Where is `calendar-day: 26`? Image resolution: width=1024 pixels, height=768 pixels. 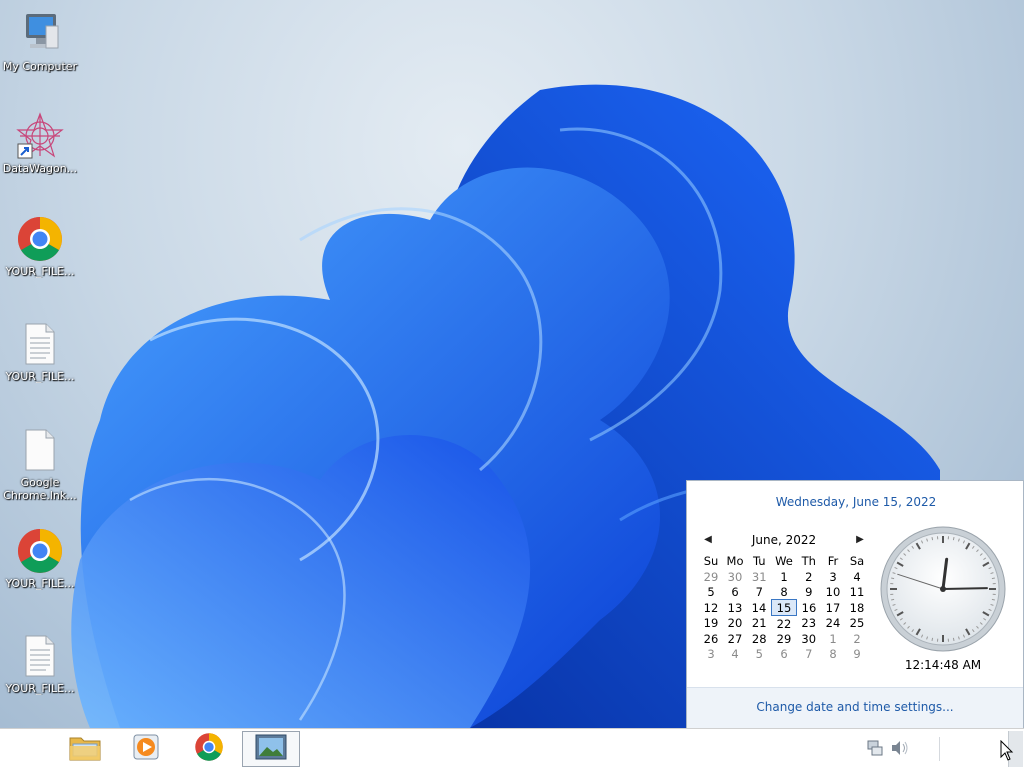 calendar-day: 26 is located at coordinates (711, 638).